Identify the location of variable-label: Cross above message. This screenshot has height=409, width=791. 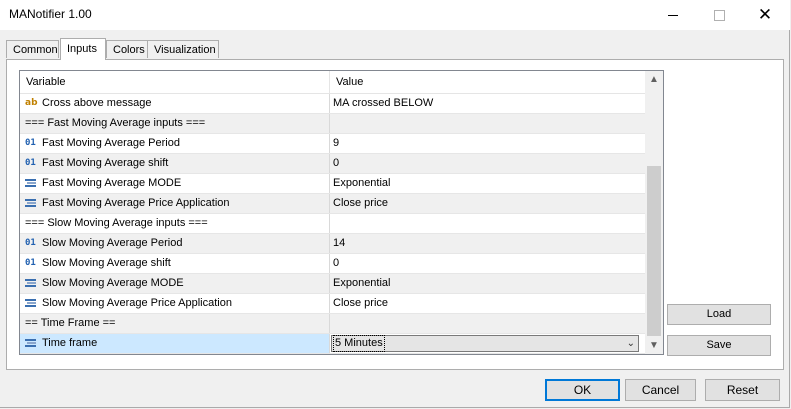
(97, 103).